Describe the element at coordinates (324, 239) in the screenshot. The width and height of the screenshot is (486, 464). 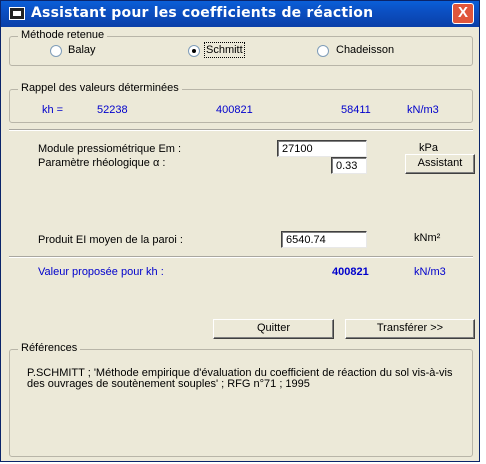
I see `produit-input: 6540.74` at that location.